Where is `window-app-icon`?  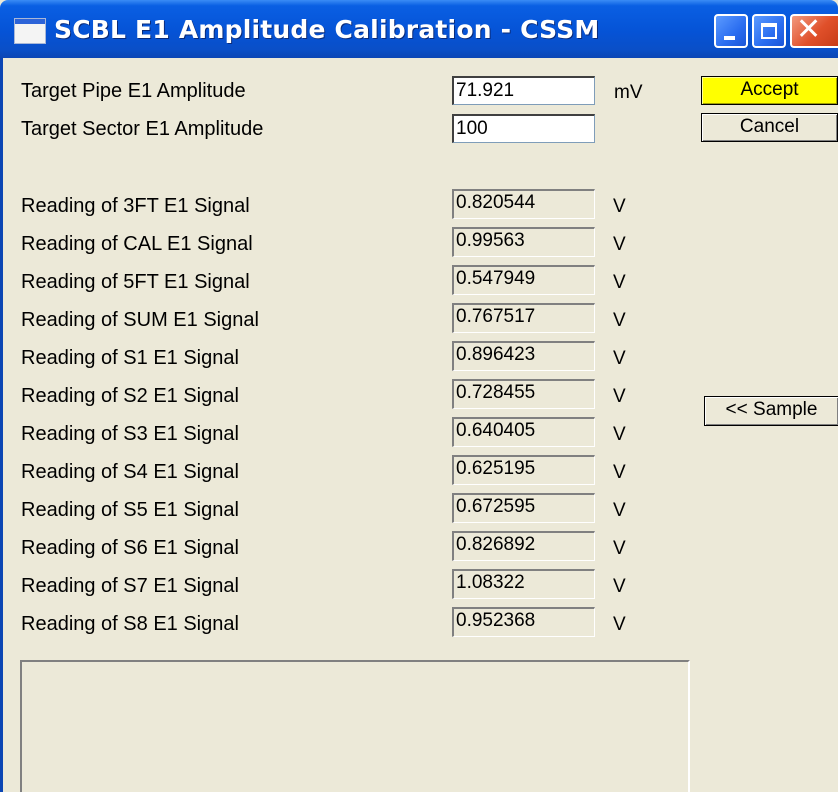
window-app-icon is located at coordinates (30, 31).